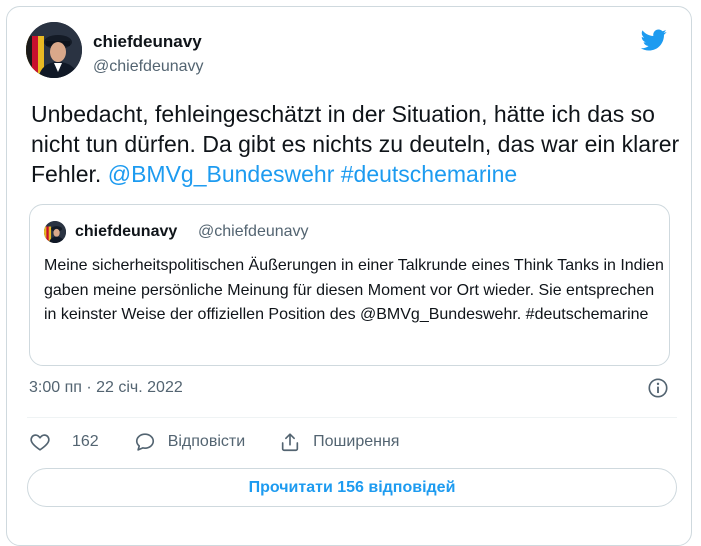  What do you see at coordinates (356, 441) in the screenshot?
I see `share-label: Поширення` at bounding box center [356, 441].